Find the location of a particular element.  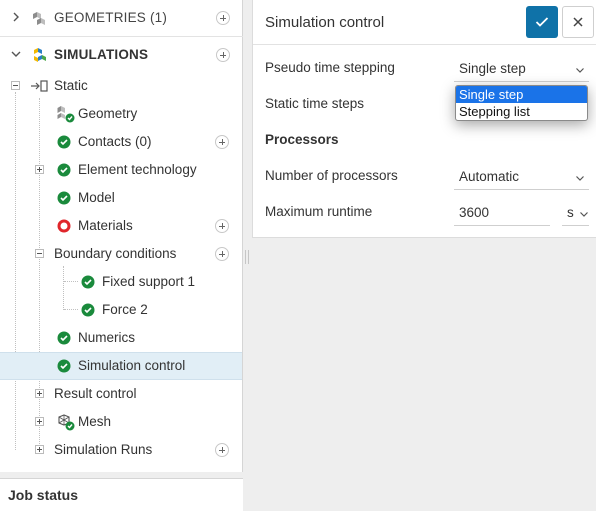

number-of-processors-label: Number of processors is located at coordinates (331, 175).